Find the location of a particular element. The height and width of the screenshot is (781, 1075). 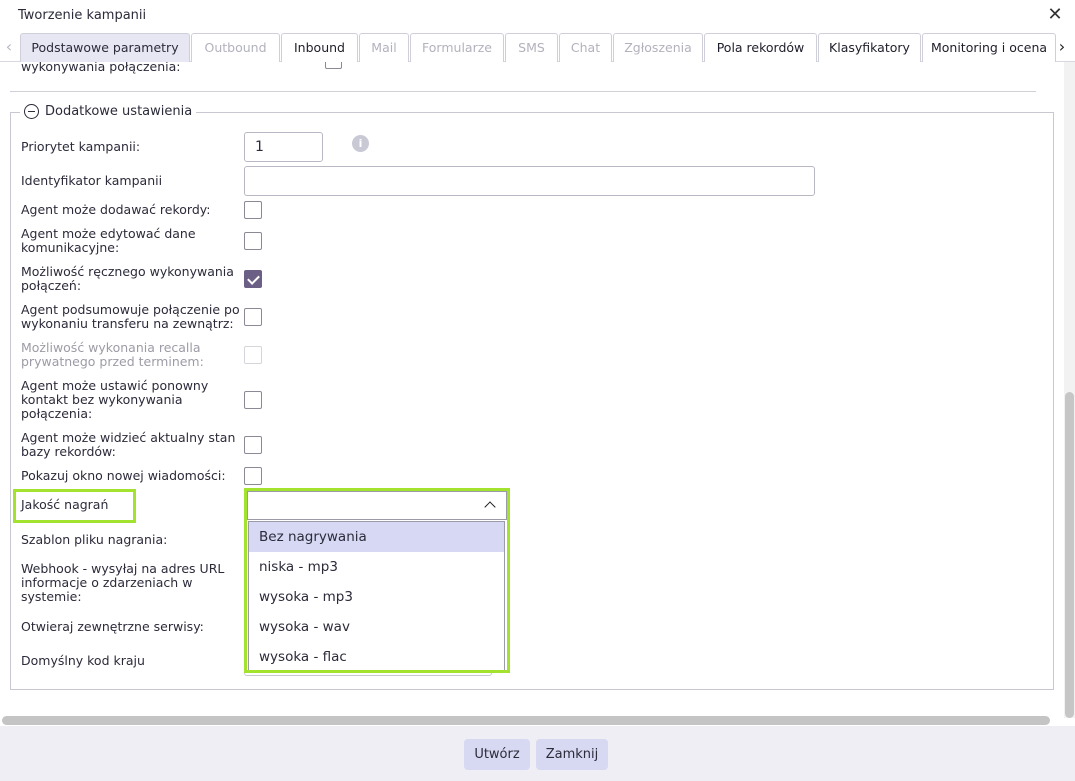

collapse-minus-icon is located at coordinates (31, 111).